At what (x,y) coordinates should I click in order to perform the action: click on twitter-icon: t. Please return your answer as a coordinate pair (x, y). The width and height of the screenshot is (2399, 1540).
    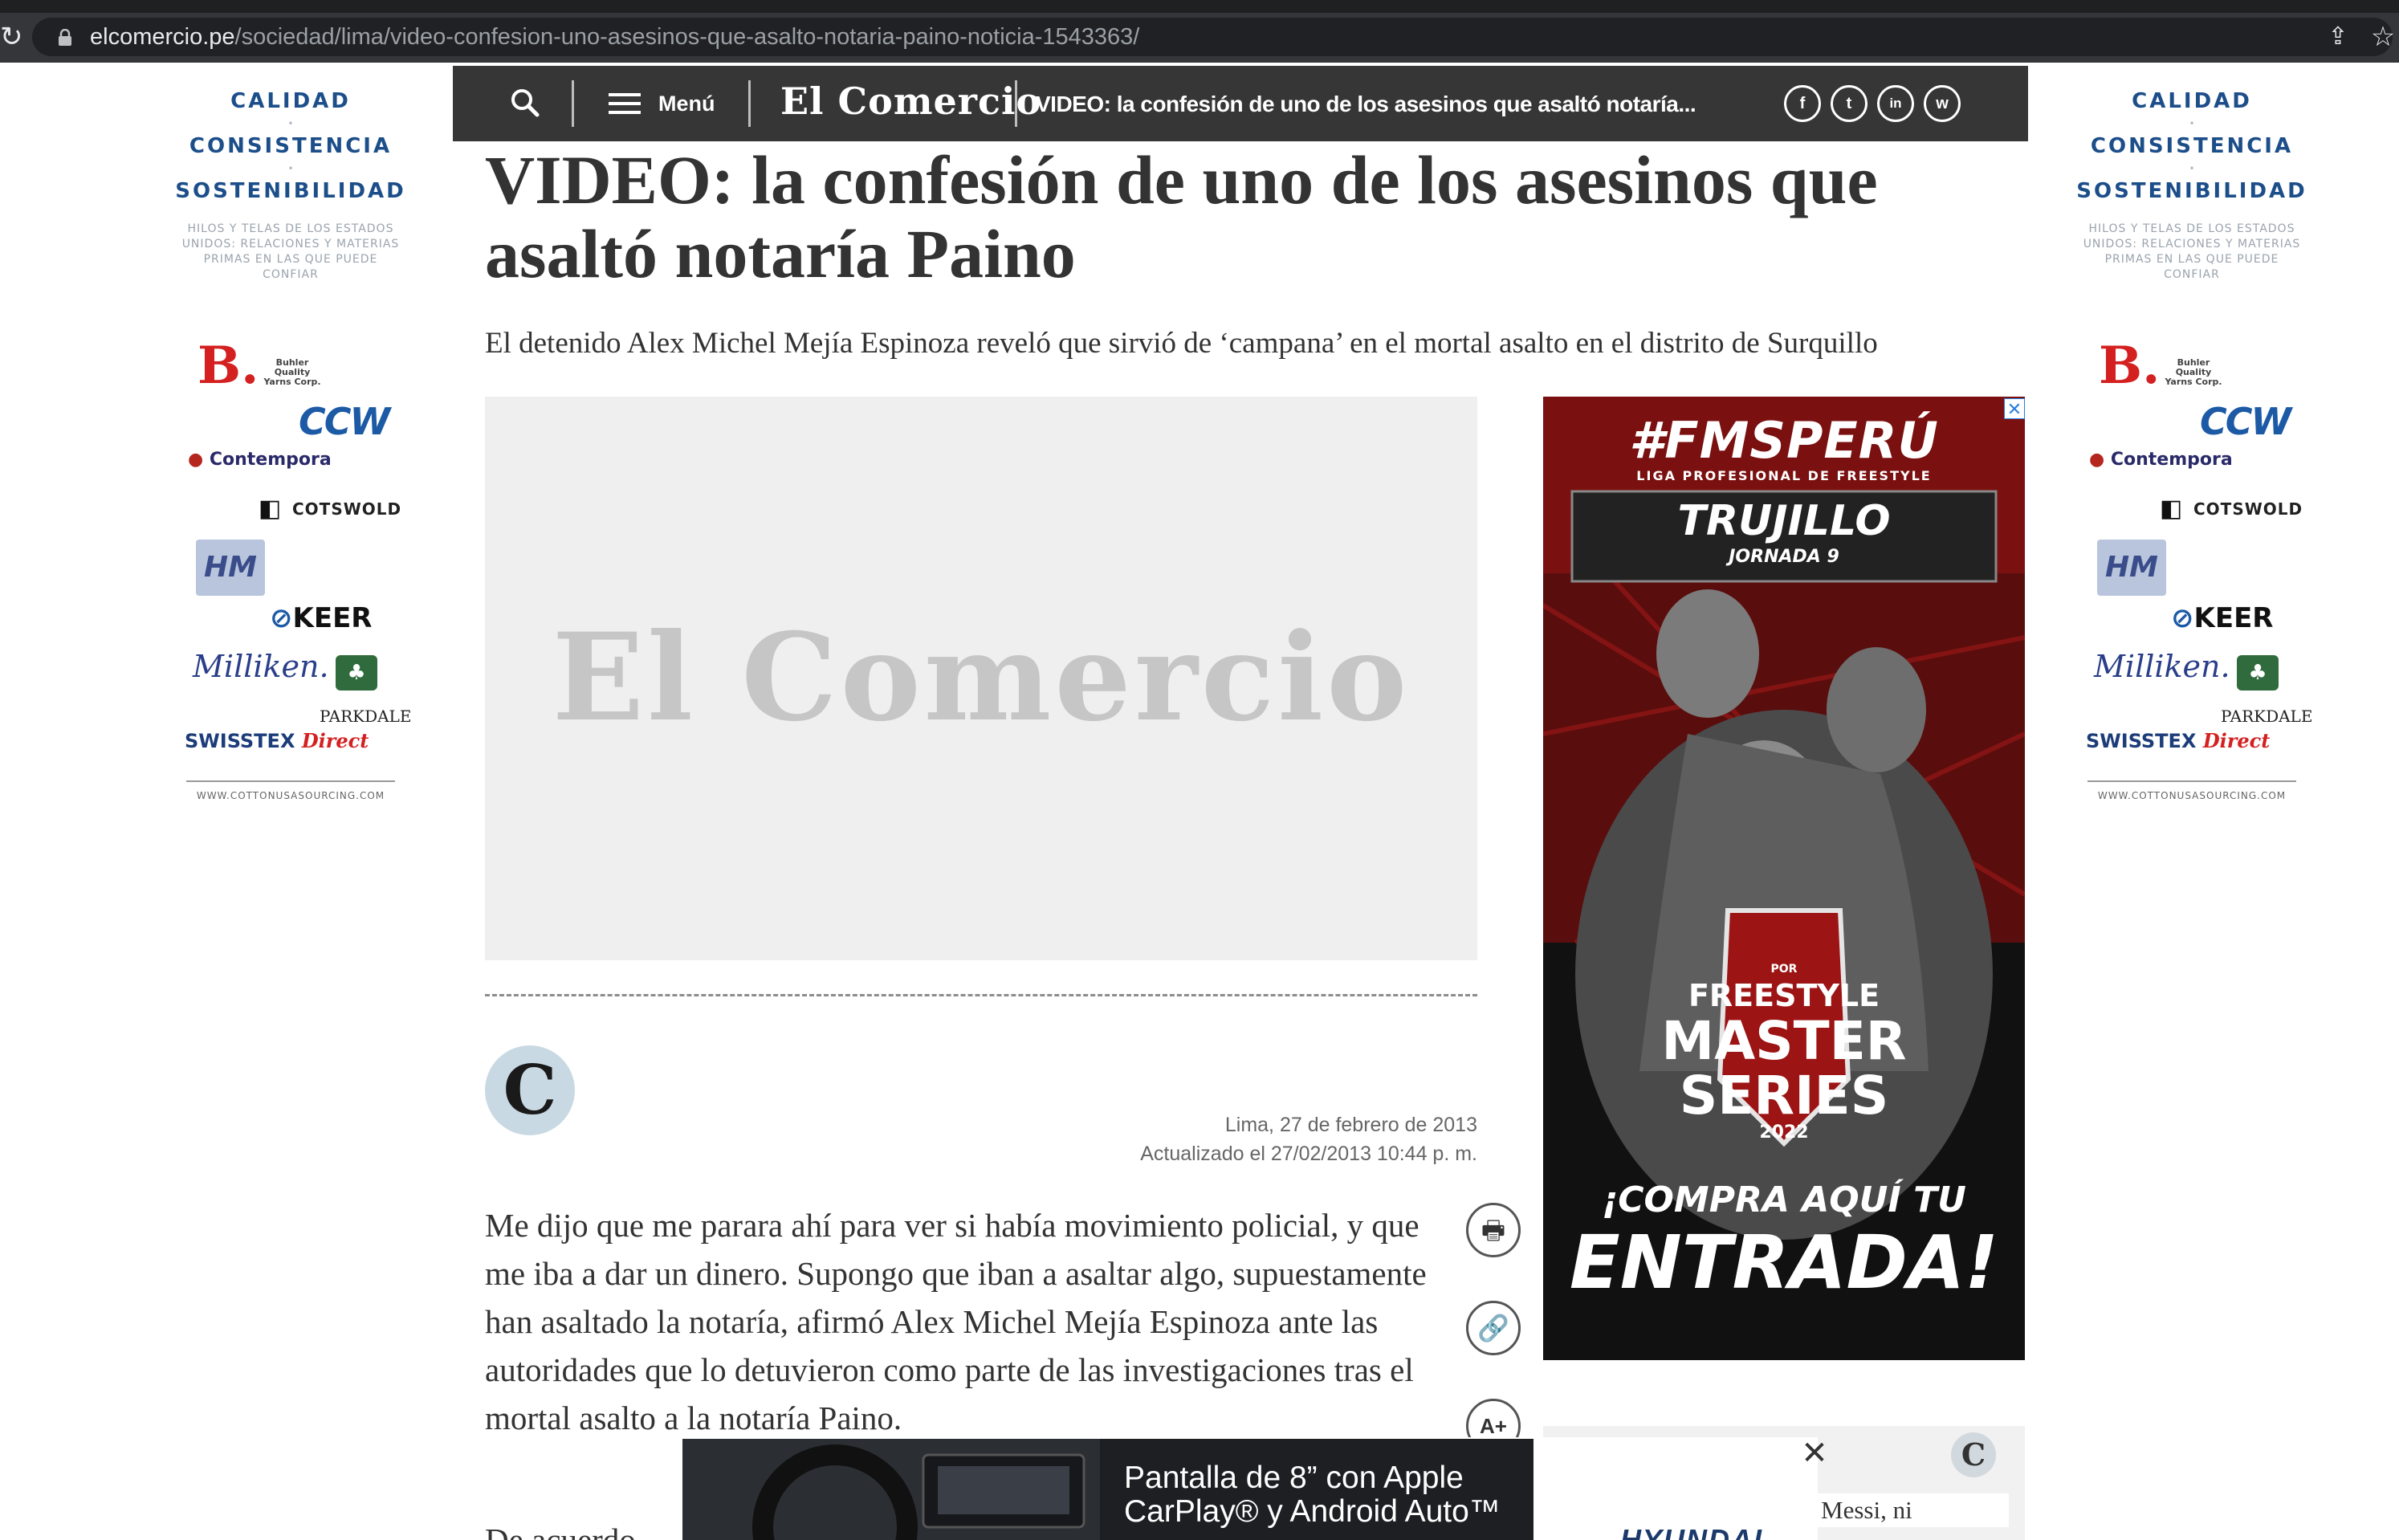
    Looking at the image, I should click on (1849, 103).